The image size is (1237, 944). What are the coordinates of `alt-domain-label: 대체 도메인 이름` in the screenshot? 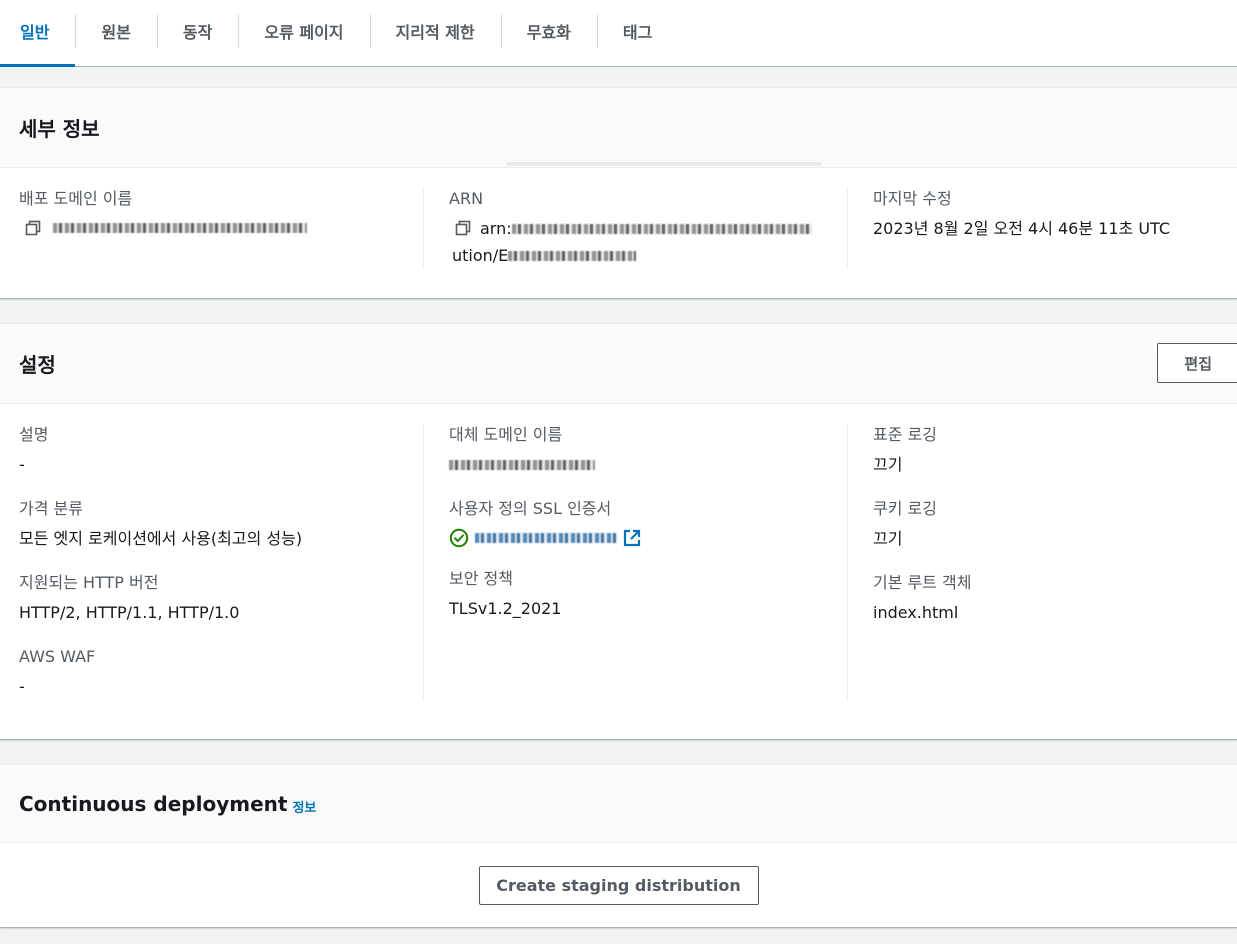 It's located at (506, 434).